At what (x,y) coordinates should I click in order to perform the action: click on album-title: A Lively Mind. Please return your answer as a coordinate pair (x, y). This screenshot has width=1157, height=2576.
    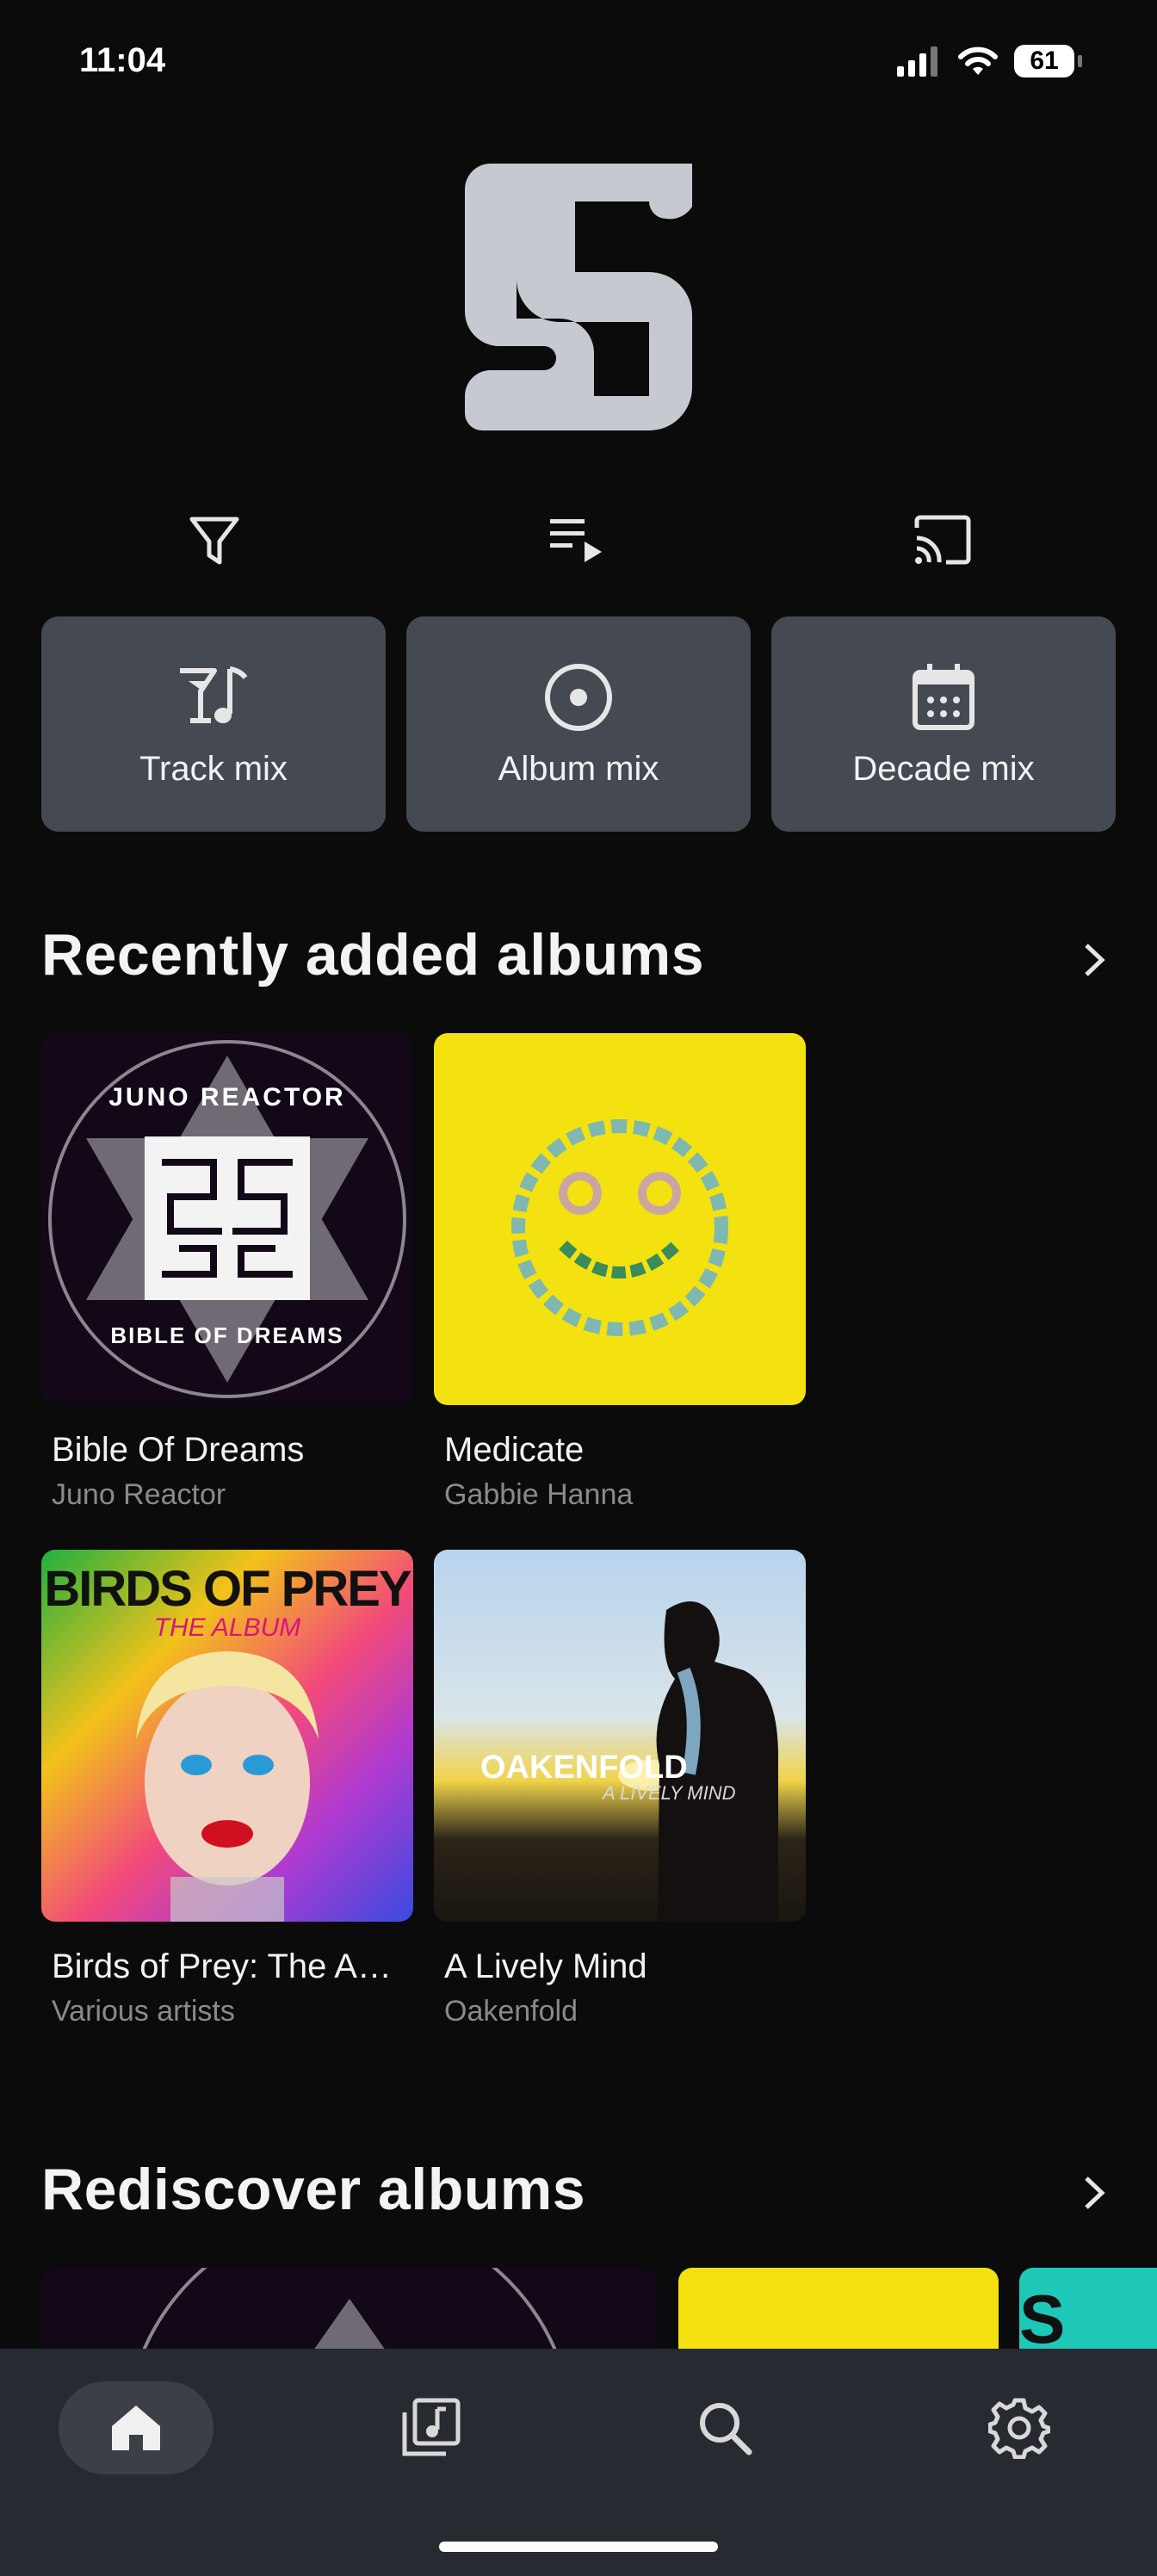
    Looking at the image, I should click on (546, 1966).